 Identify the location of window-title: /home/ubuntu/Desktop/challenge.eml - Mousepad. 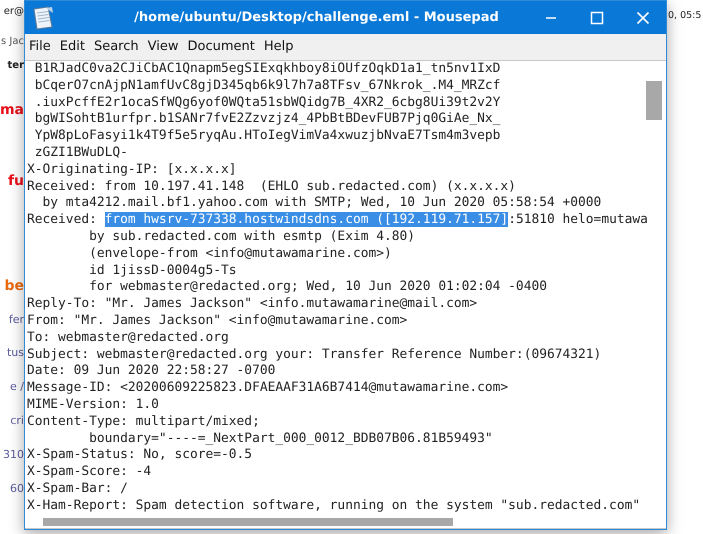
(316, 17).